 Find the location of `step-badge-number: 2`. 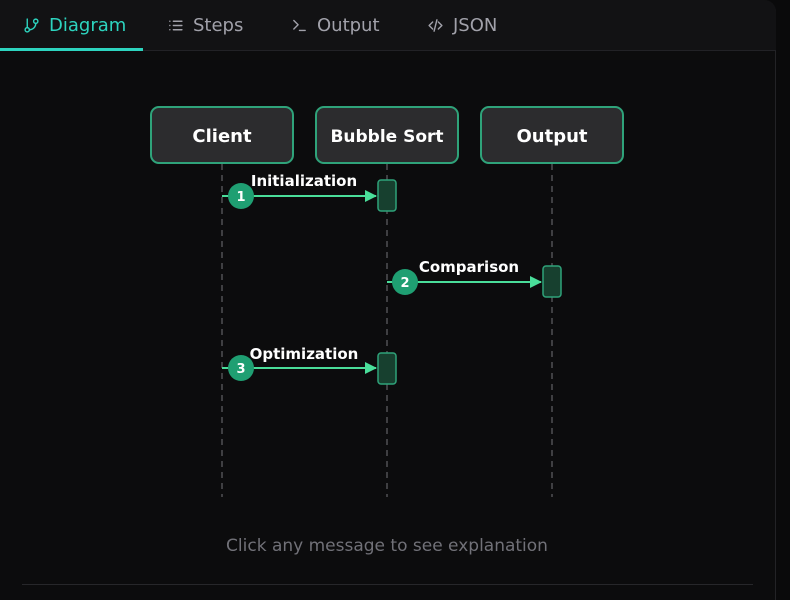

step-badge-number: 2 is located at coordinates (404, 283).